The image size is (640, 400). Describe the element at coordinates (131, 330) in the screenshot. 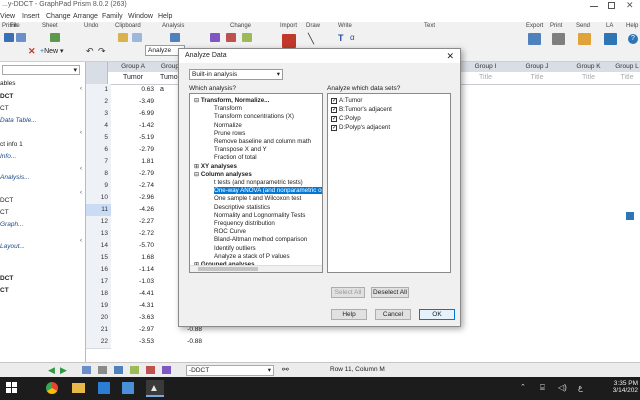

I see `table-cell: -2.97` at that location.